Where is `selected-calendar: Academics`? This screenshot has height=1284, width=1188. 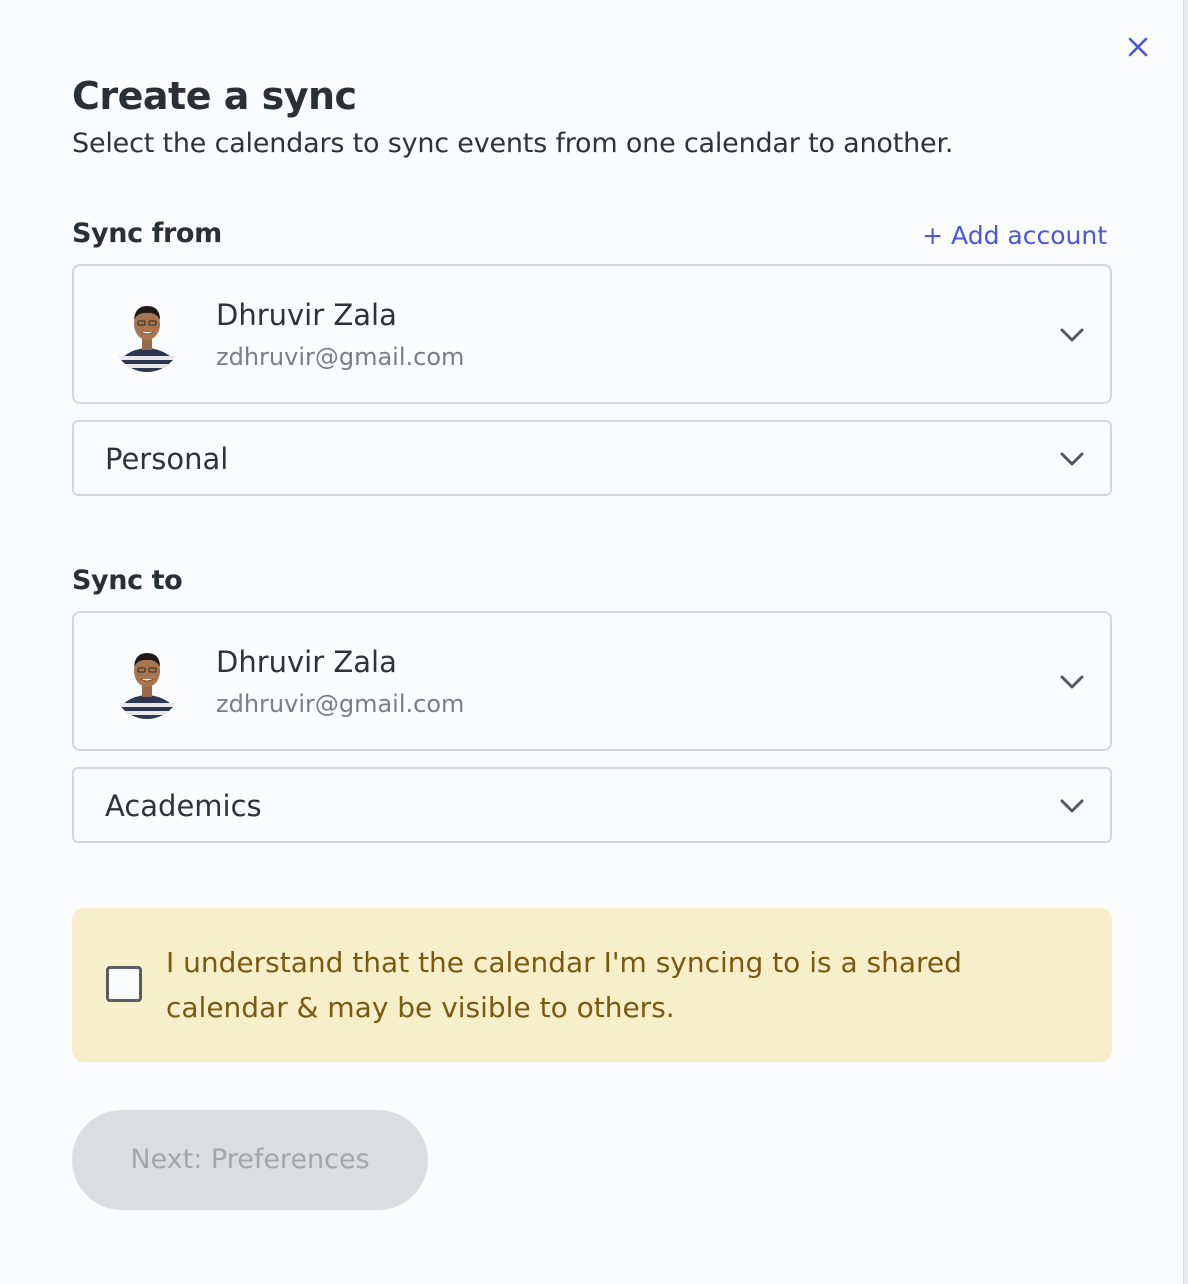 selected-calendar: Academics is located at coordinates (183, 806).